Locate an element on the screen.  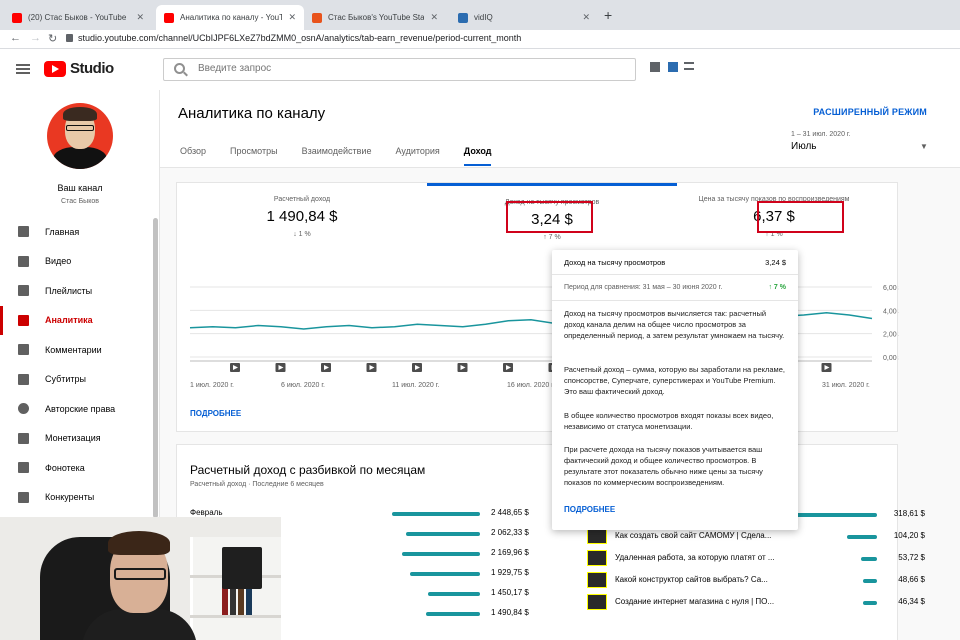
channel-name: Ваш канал is located at coordinates (80, 188).